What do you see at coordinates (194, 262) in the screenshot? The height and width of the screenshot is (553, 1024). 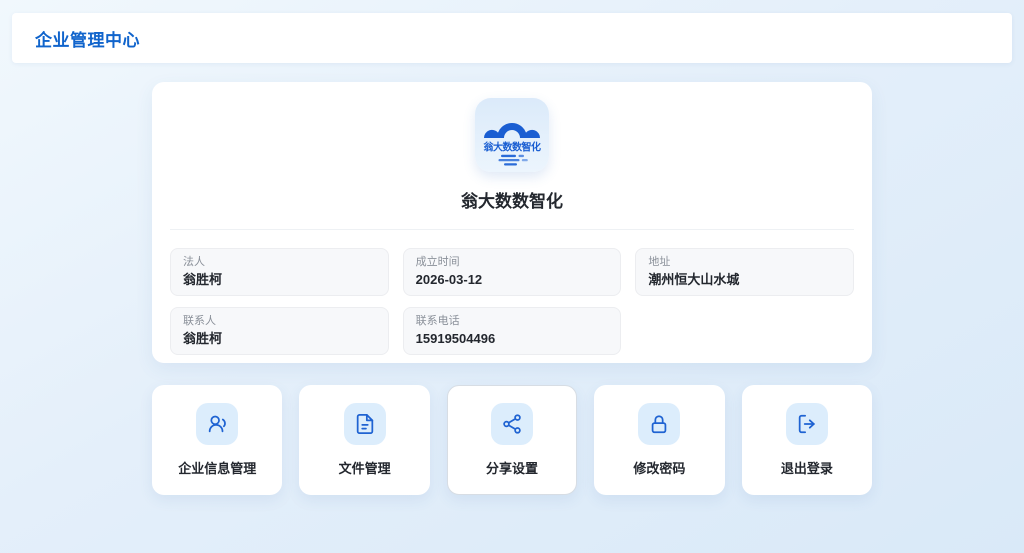 I see `field-label: 法人` at bounding box center [194, 262].